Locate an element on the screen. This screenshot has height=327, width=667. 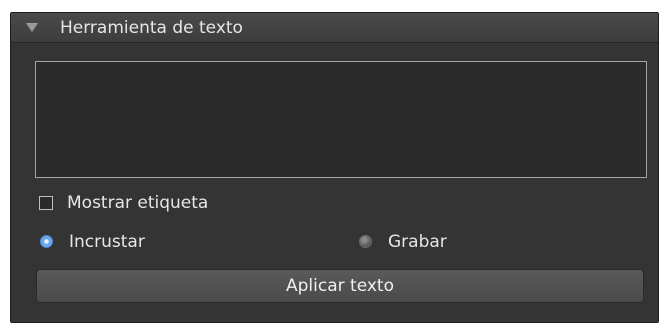
radio-unselected-icon is located at coordinates (365, 241).